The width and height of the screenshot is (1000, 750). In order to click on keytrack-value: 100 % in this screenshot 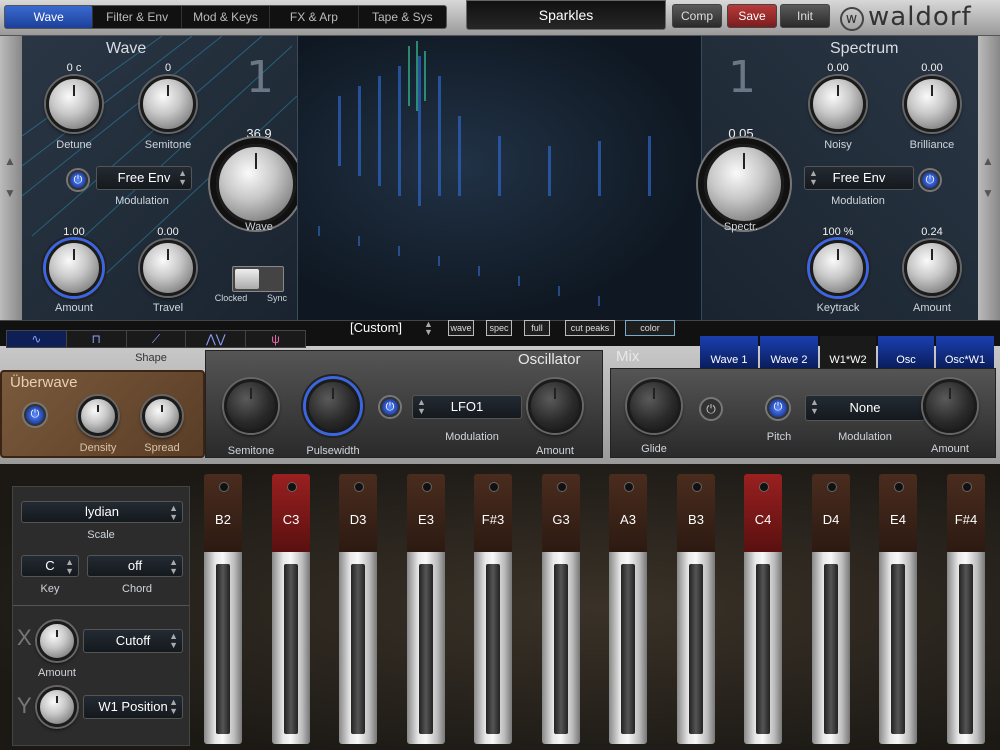, I will do `click(838, 232)`.